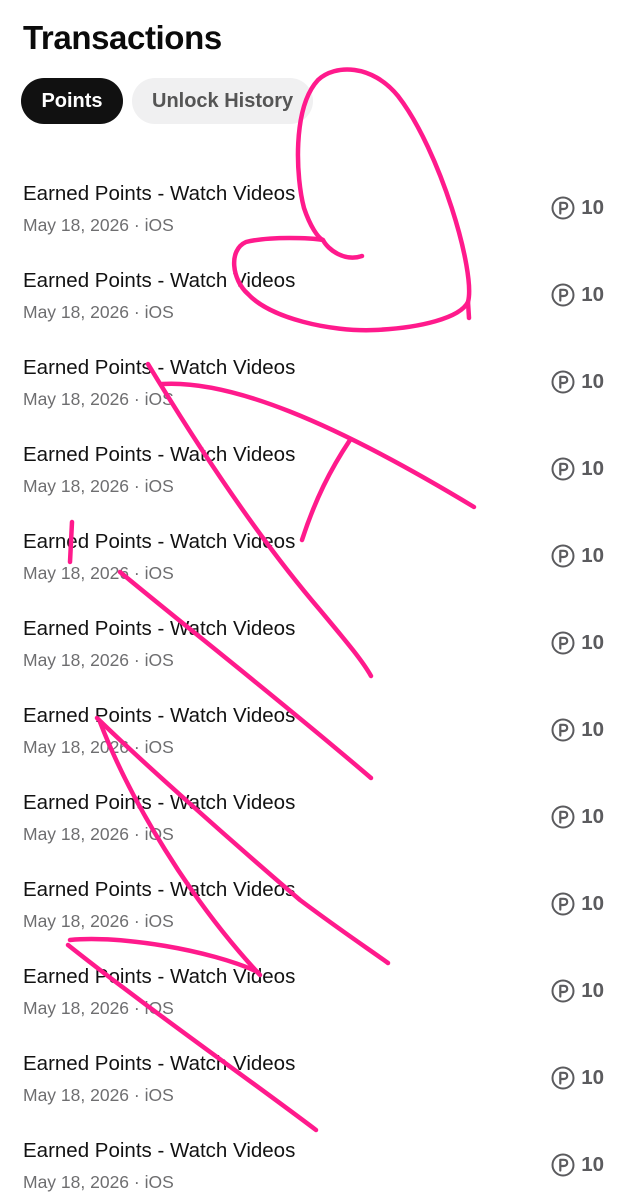 This screenshot has width=627, height=1200. I want to click on page-title: Transactions, so click(122, 37).